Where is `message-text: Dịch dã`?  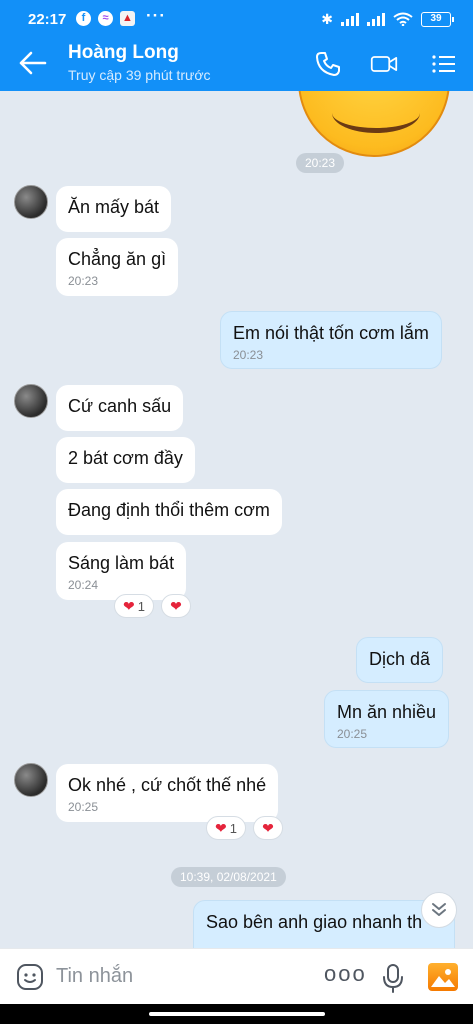
message-text: Dịch dã is located at coordinates (400, 659).